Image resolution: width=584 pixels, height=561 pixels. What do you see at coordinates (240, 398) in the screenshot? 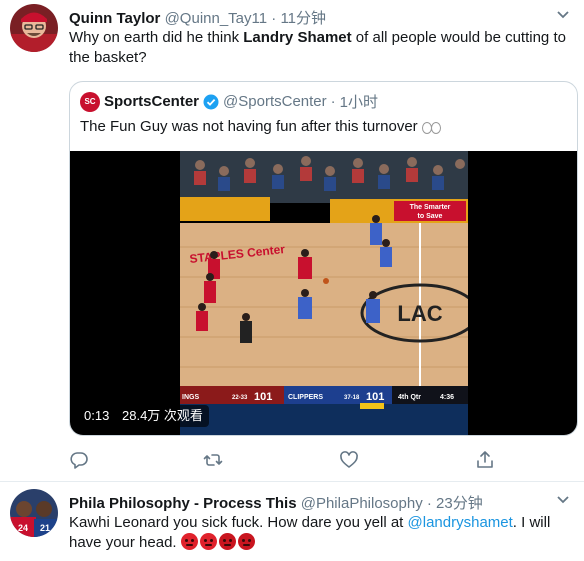
I see `scoreboard-left-record: 22-33` at bounding box center [240, 398].